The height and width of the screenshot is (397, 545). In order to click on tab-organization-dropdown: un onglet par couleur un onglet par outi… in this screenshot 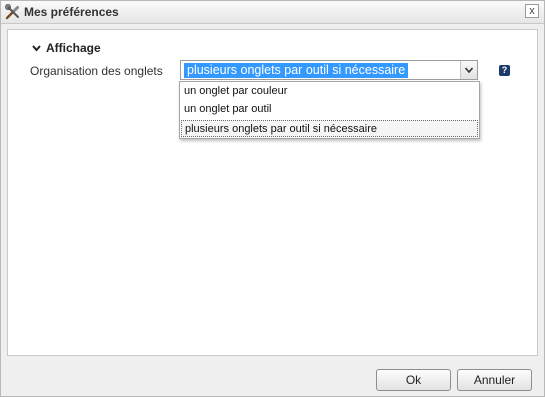, I will do `click(329, 110)`.